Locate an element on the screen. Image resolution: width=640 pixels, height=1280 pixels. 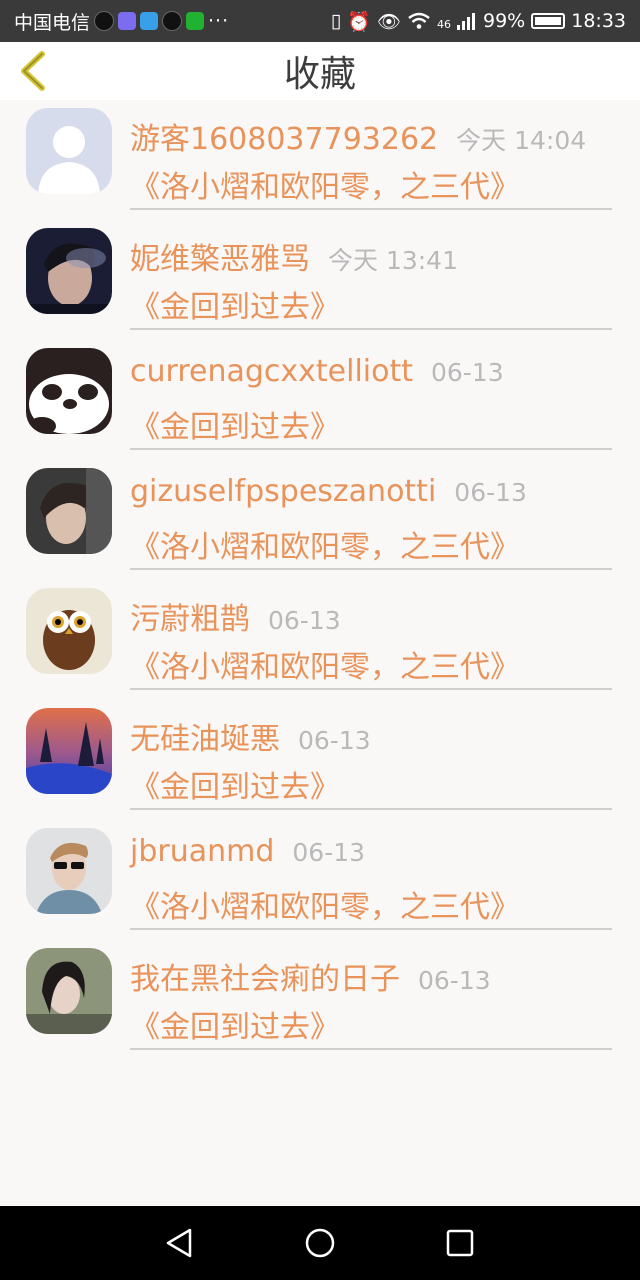
nav-recents-button is located at coordinates (460, 1243).